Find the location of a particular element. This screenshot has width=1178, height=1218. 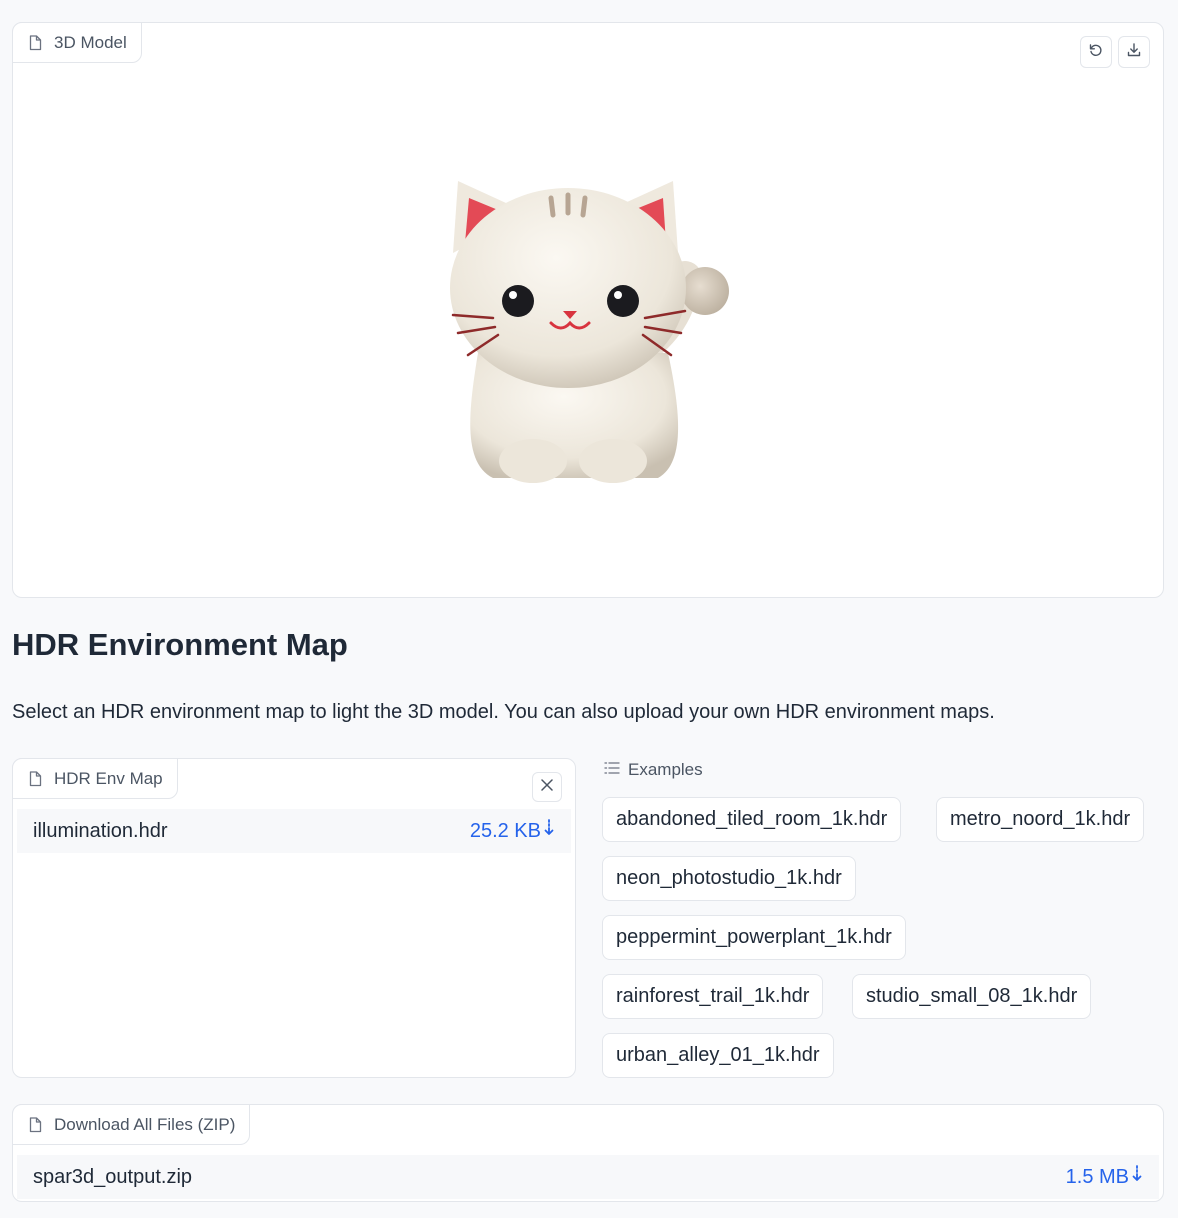

example-chip: urban_alley_01_1k.hdr is located at coordinates (718, 1055).